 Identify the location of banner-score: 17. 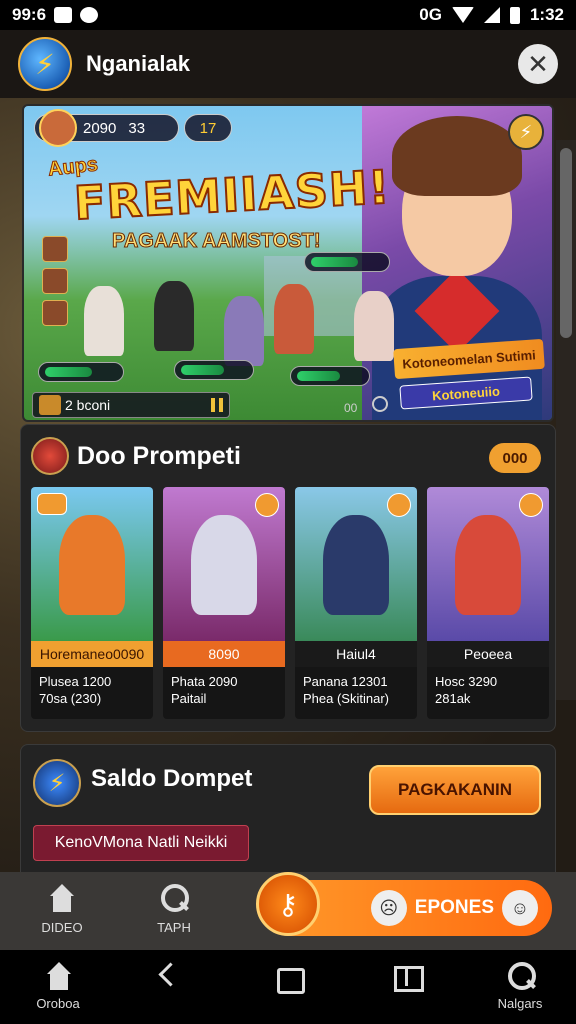
(208, 128).